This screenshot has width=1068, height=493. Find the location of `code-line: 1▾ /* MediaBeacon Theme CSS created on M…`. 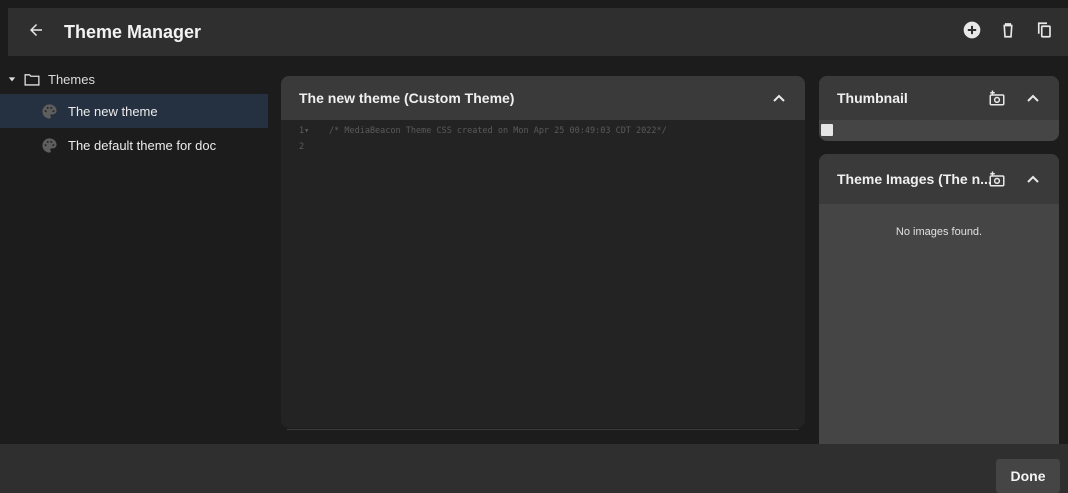

code-line: 1▾ /* MediaBeacon Theme CSS created on M… is located at coordinates (474, 130).